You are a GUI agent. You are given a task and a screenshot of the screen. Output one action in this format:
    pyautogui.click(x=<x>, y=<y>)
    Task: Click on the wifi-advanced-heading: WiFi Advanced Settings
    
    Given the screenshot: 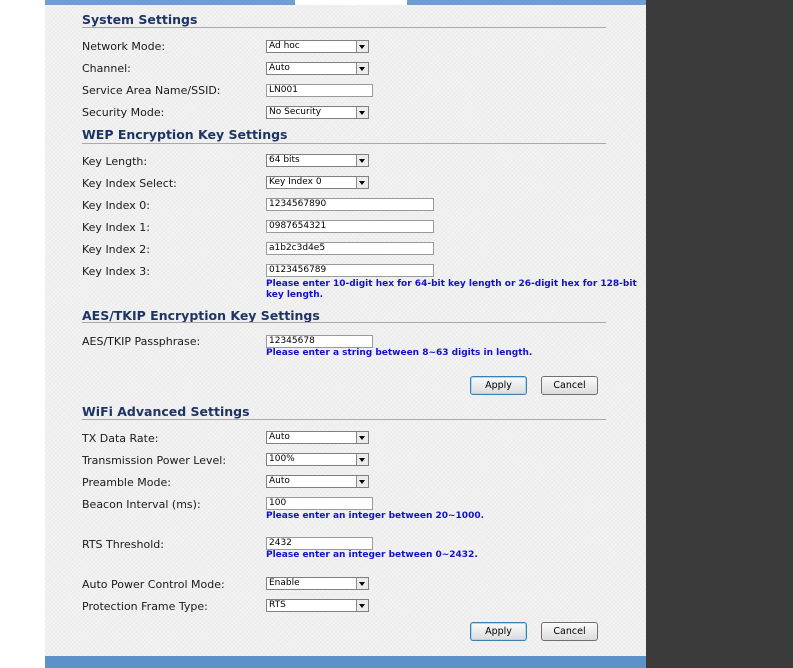 What is the action you would take?
    pyautogui.click(x=166, y=411)
    